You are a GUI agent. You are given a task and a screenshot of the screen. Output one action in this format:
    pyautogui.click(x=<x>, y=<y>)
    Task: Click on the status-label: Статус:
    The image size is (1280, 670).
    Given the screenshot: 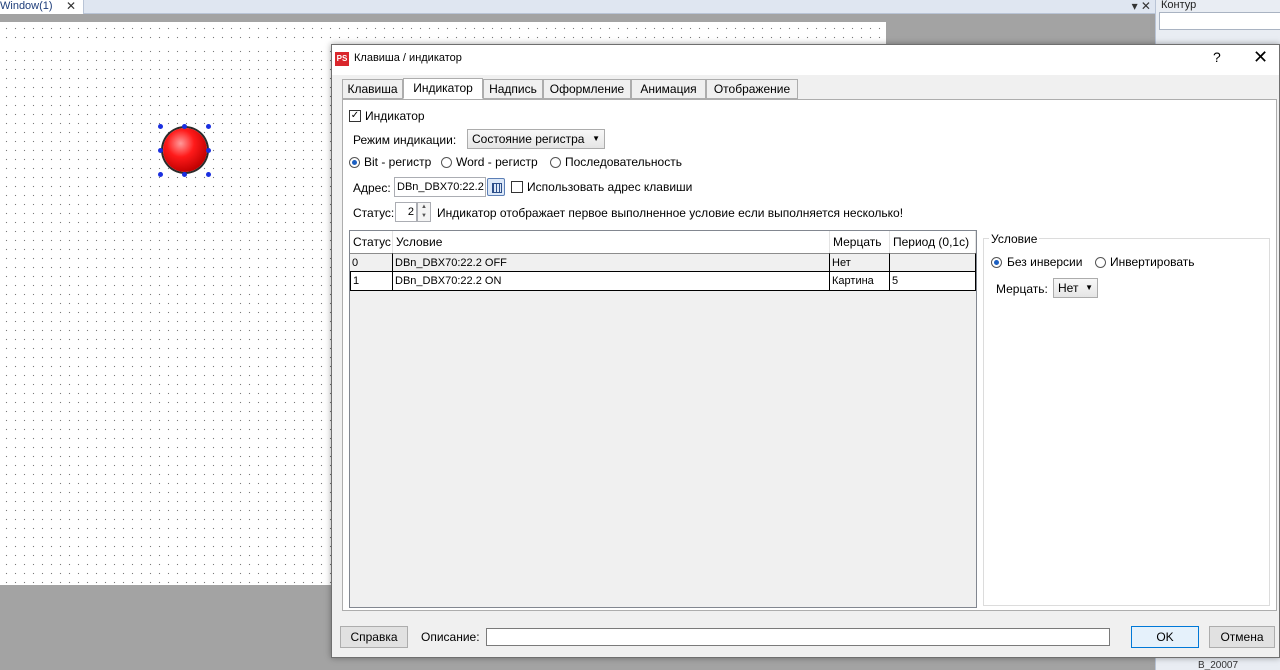 What is the action you would take?
    pyautogui.click(x=374, y=213)
    